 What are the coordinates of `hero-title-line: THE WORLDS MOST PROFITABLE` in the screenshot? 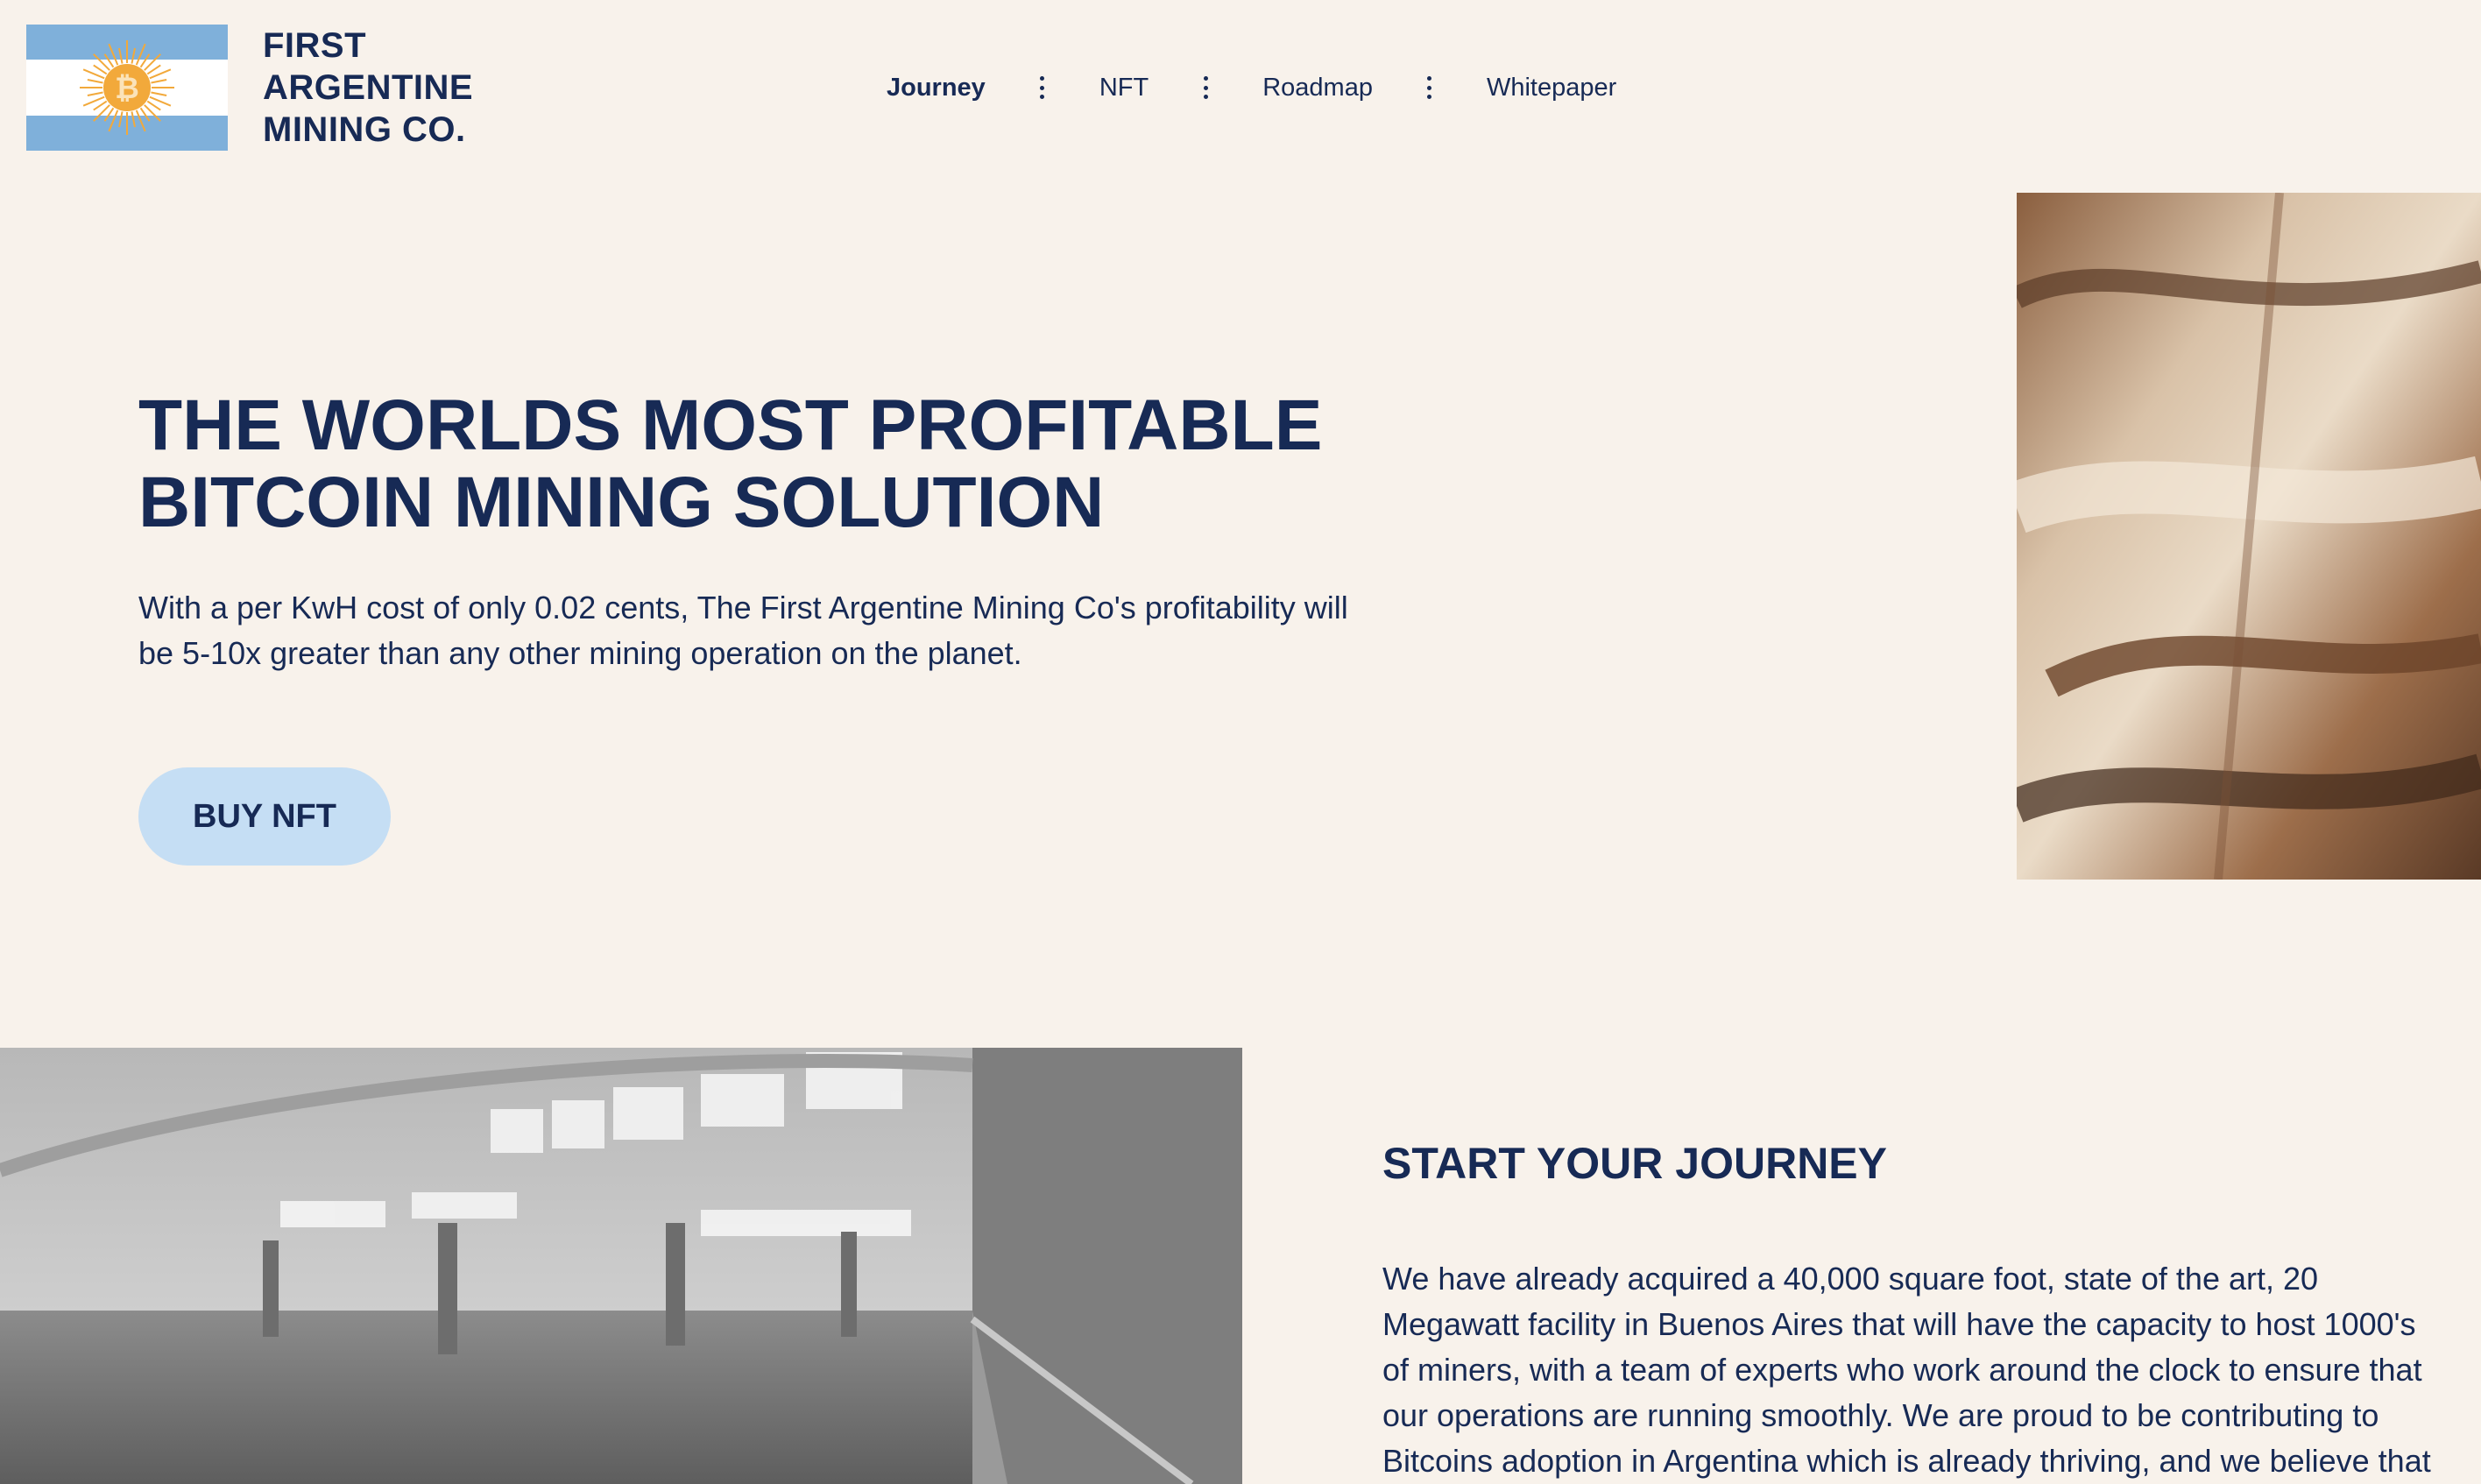 It's located at (730, 425).